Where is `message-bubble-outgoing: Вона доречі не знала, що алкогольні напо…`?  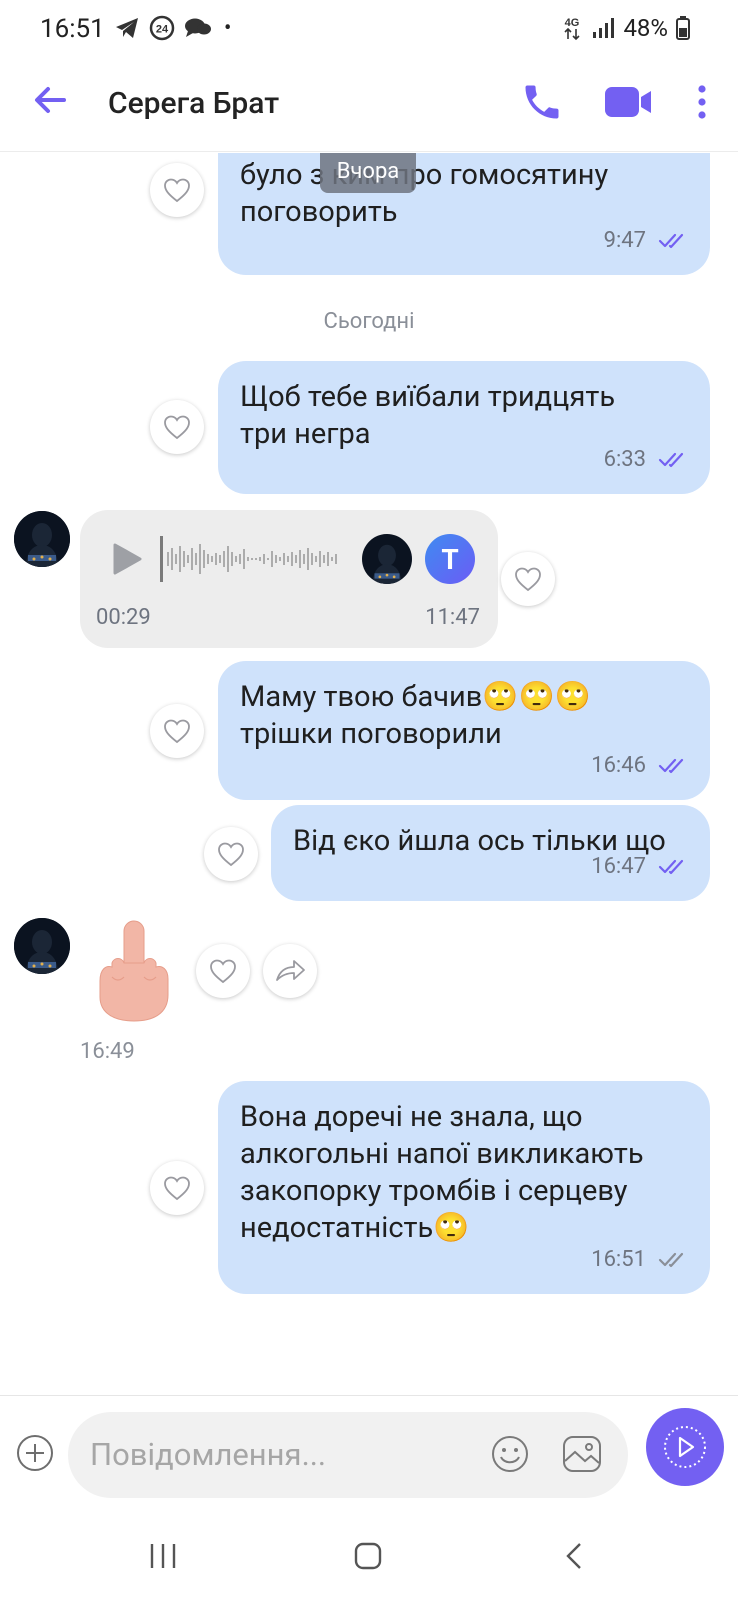
message-bubble-outgoing: Вона доречі не знала, що алкогольні напо… is located at coordinates (464, 1187).